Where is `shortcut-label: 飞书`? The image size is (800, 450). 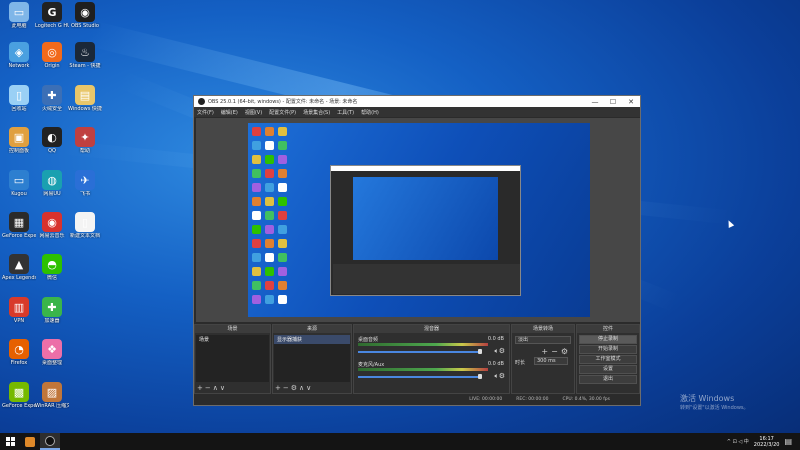
shortcut-label: 飞书 is located at coordinates (84, 194).